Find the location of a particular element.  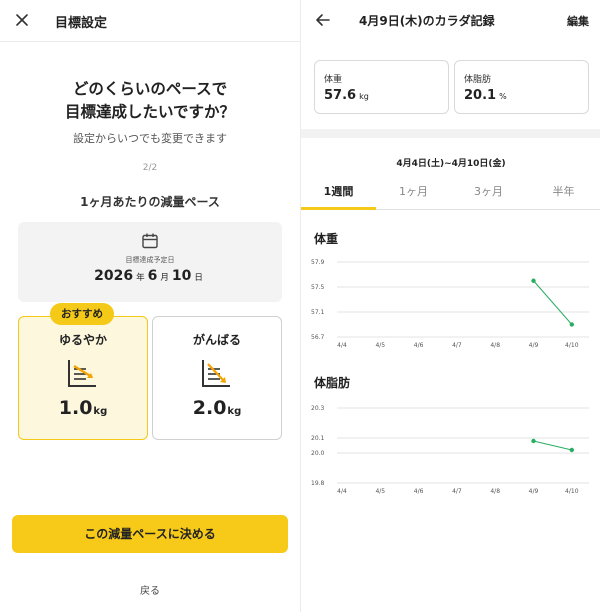

weight-chart-title: 体重 is located at coordinates (326, 239).